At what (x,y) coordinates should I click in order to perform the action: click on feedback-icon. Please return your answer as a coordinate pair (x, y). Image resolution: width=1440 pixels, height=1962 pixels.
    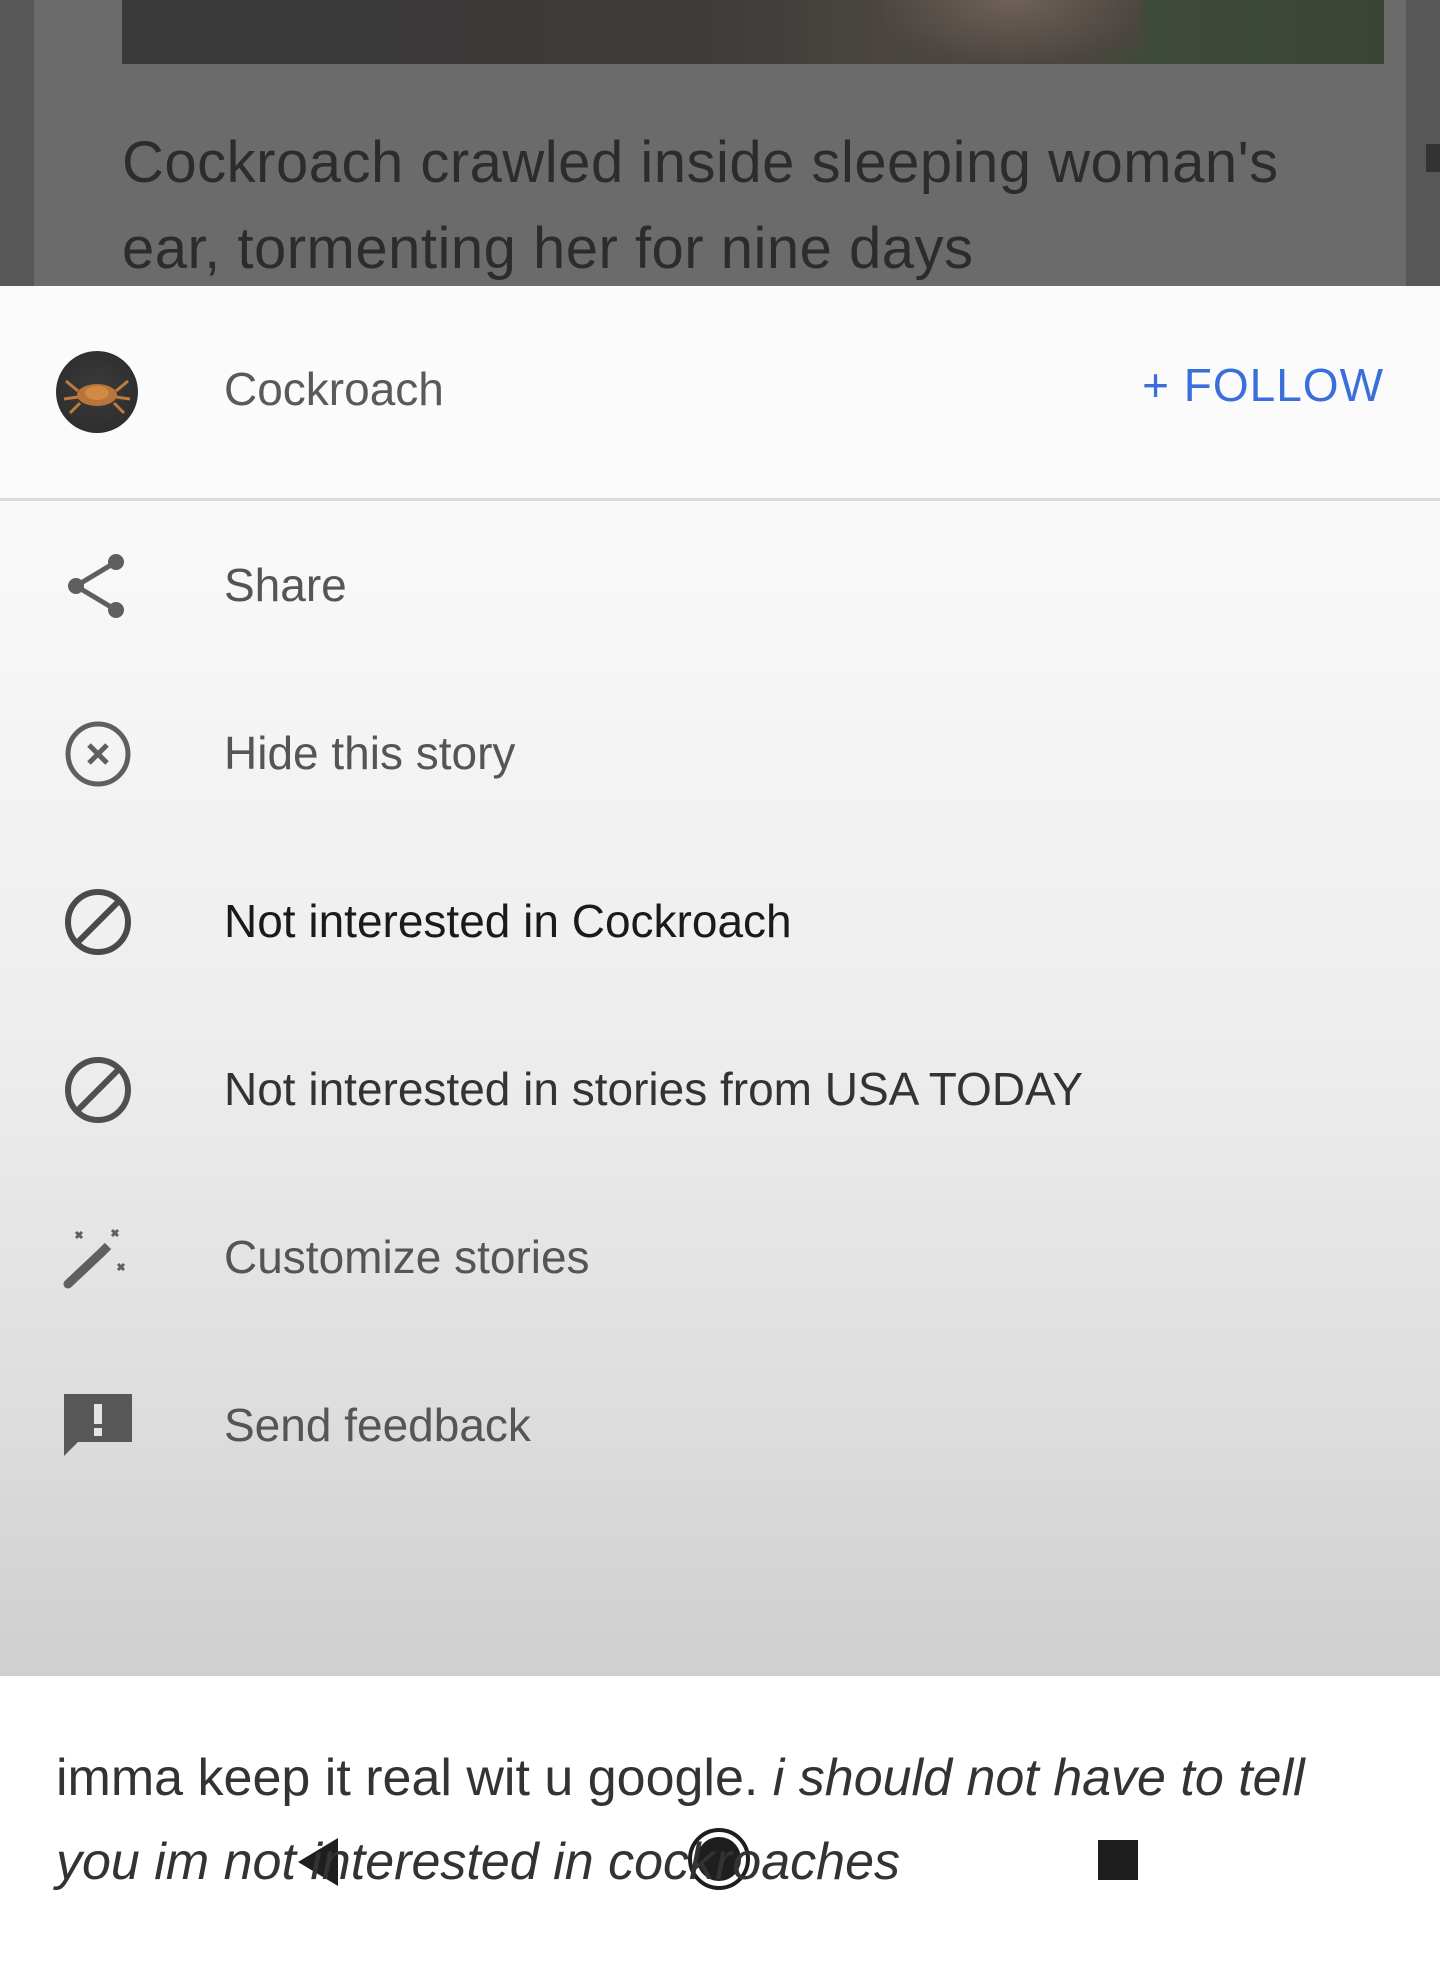
    Looking at the image, I should click on (98, 1426).